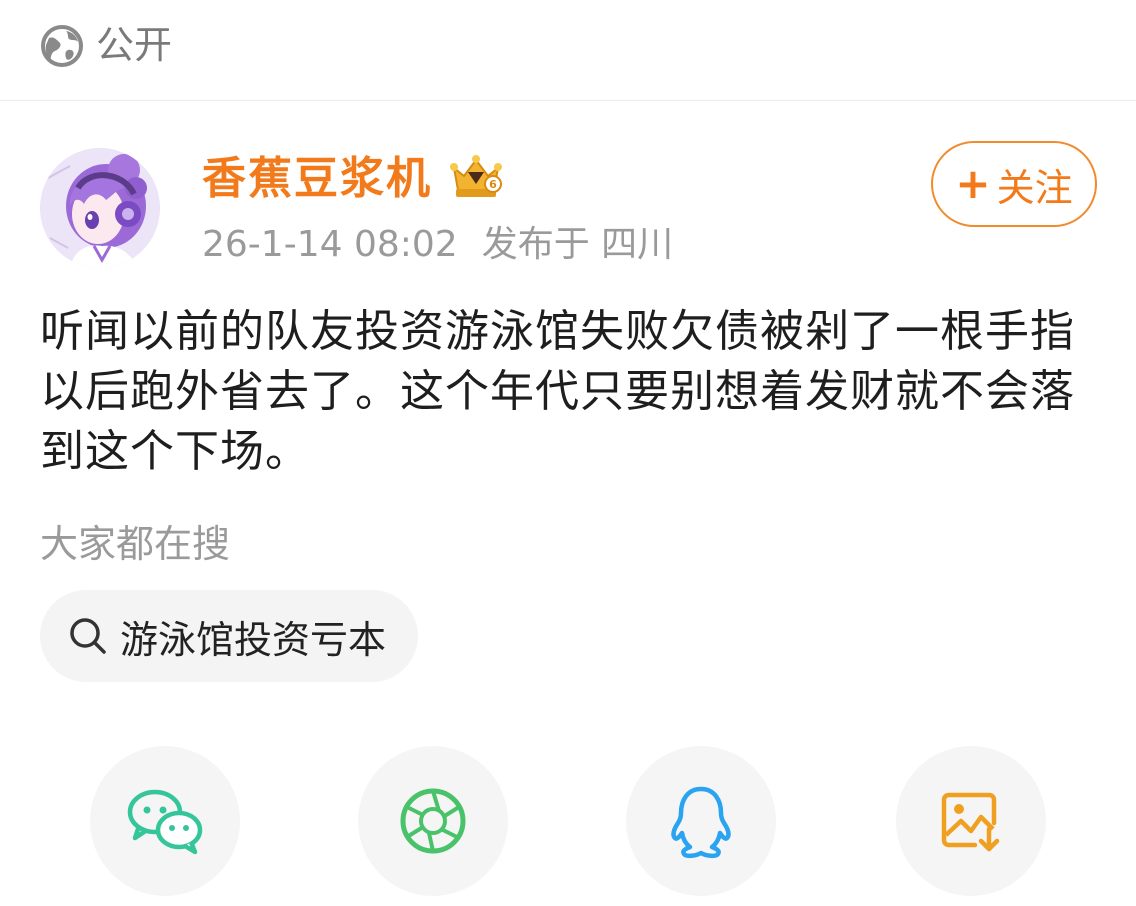  I want to click on post-timestamp: 26-1-14 08:02, so click(330, 244).